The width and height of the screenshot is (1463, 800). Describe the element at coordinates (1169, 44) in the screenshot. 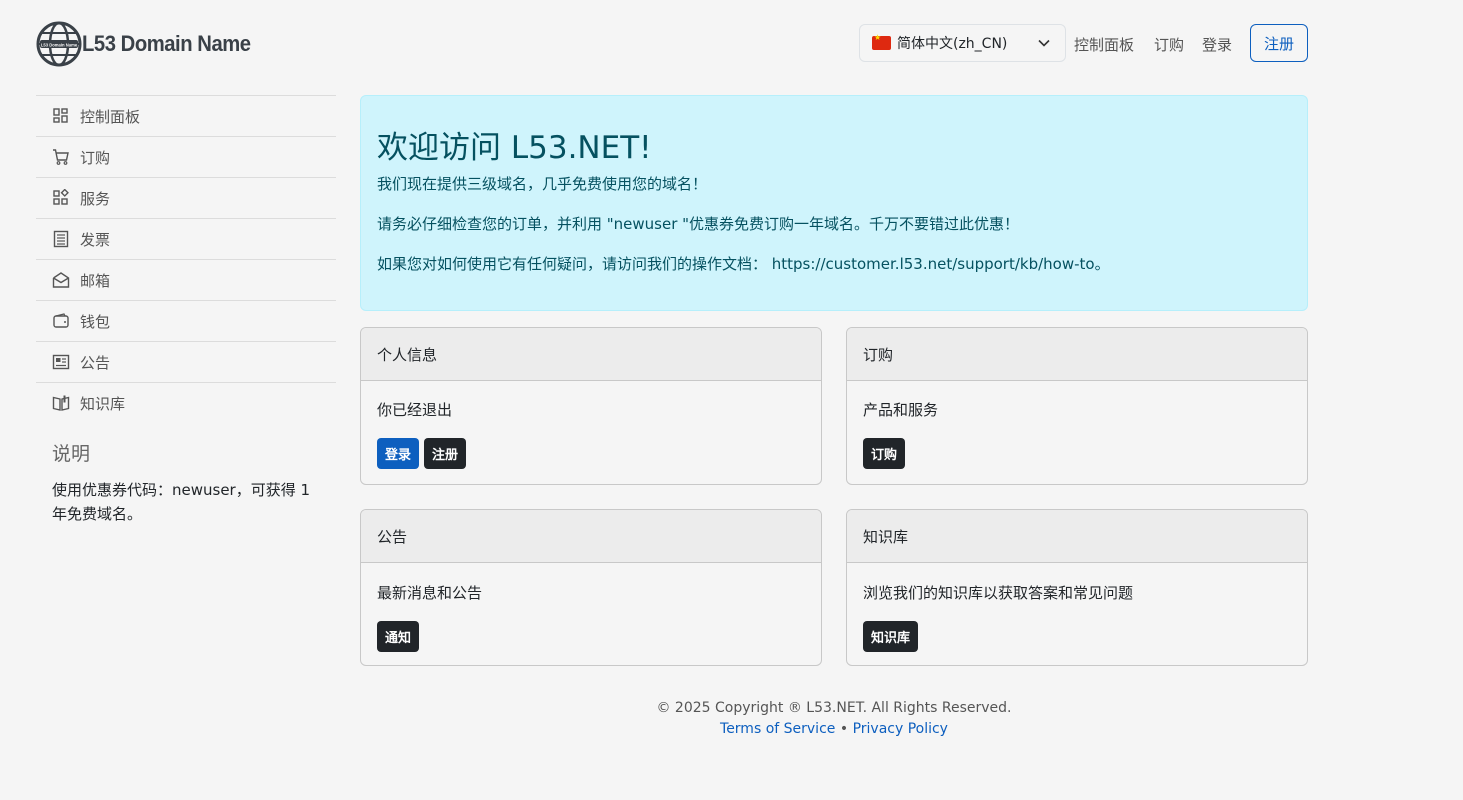

I see `nav-order-link: 订购` at that location.